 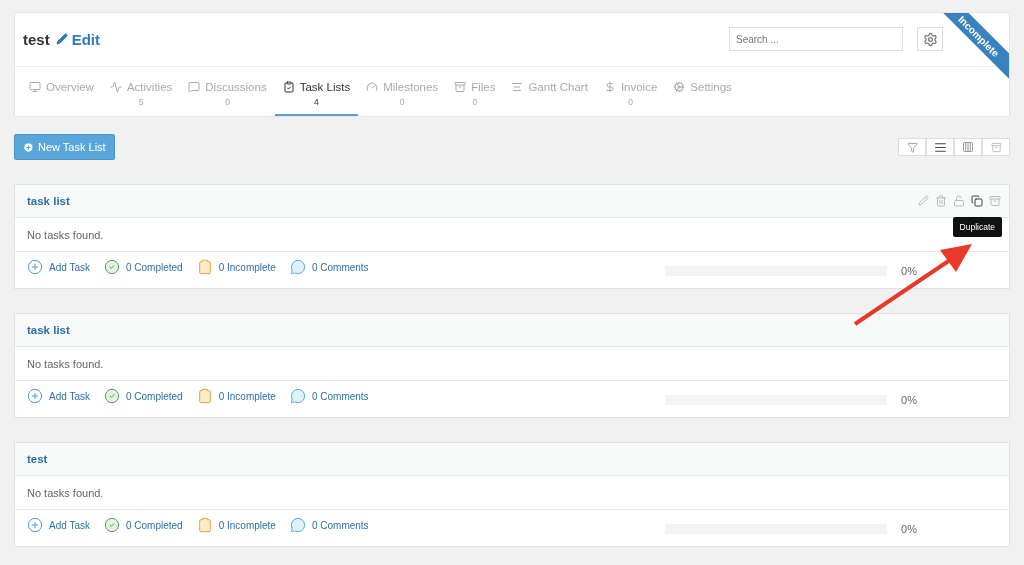 I want to click on list-view-button, so click(x=940, y=147).